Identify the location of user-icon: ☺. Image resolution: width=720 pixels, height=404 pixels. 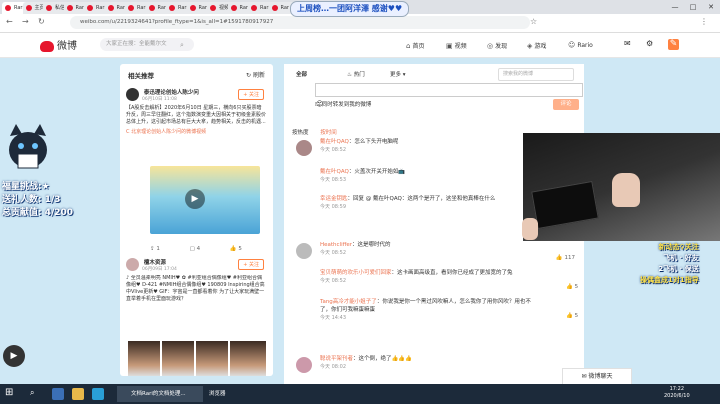
(572, 45).